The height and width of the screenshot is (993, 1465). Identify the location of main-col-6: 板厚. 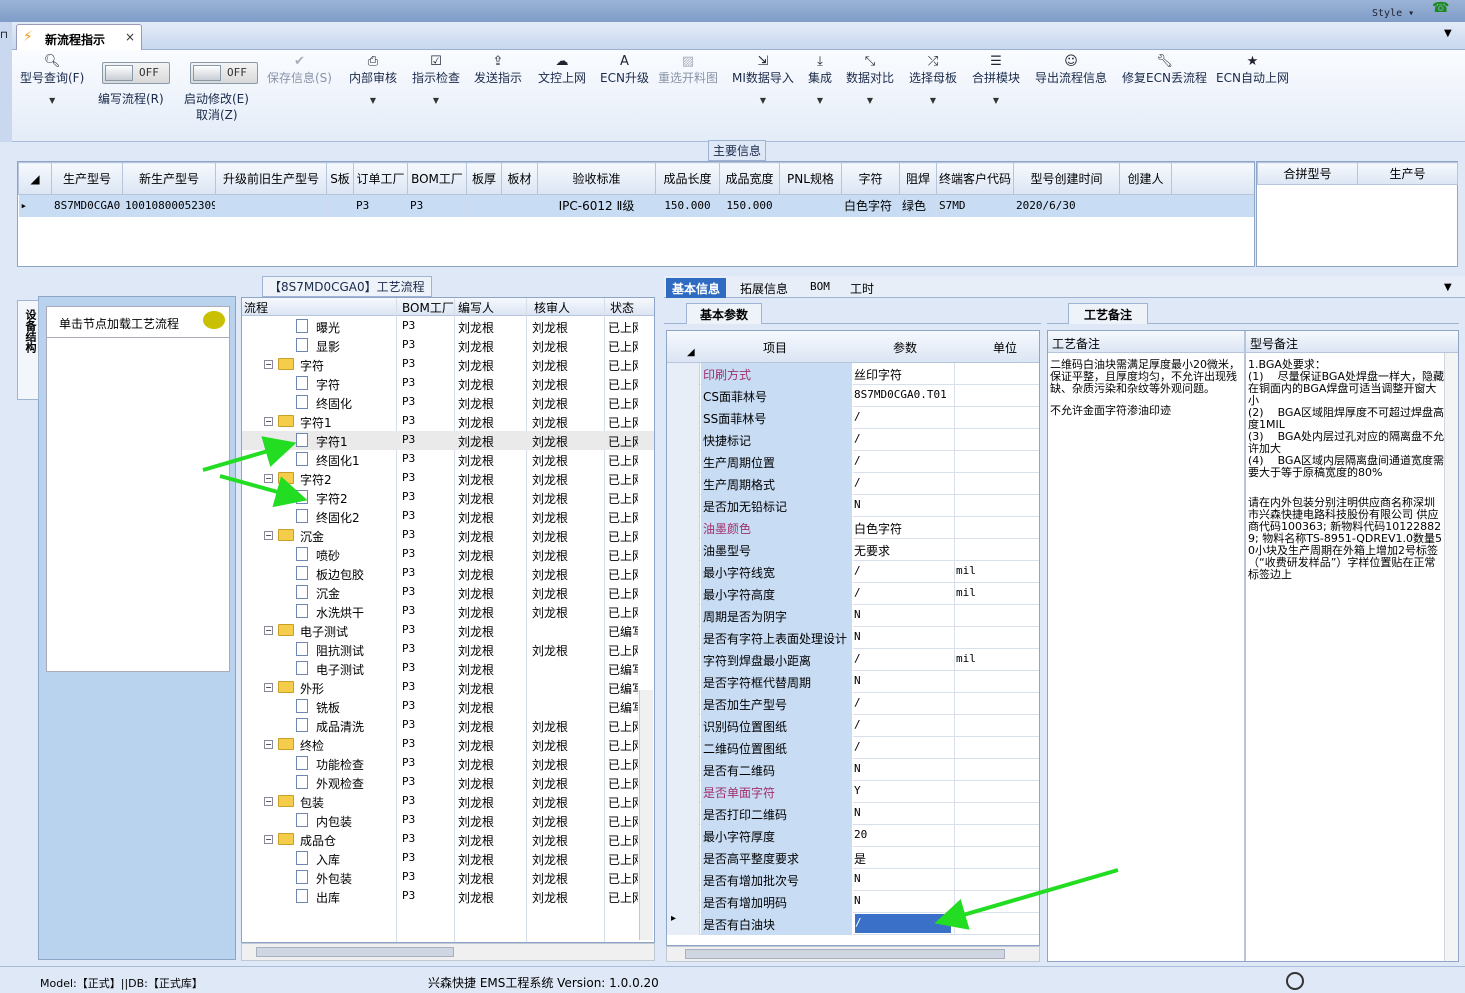
(484, 178).